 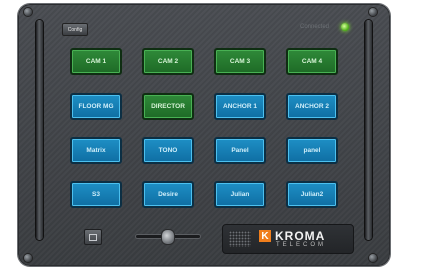 What do you see at coordinates (315, 27) in the screenshot?
I see `connection-status: Connected` at bounding box center [315, 27].